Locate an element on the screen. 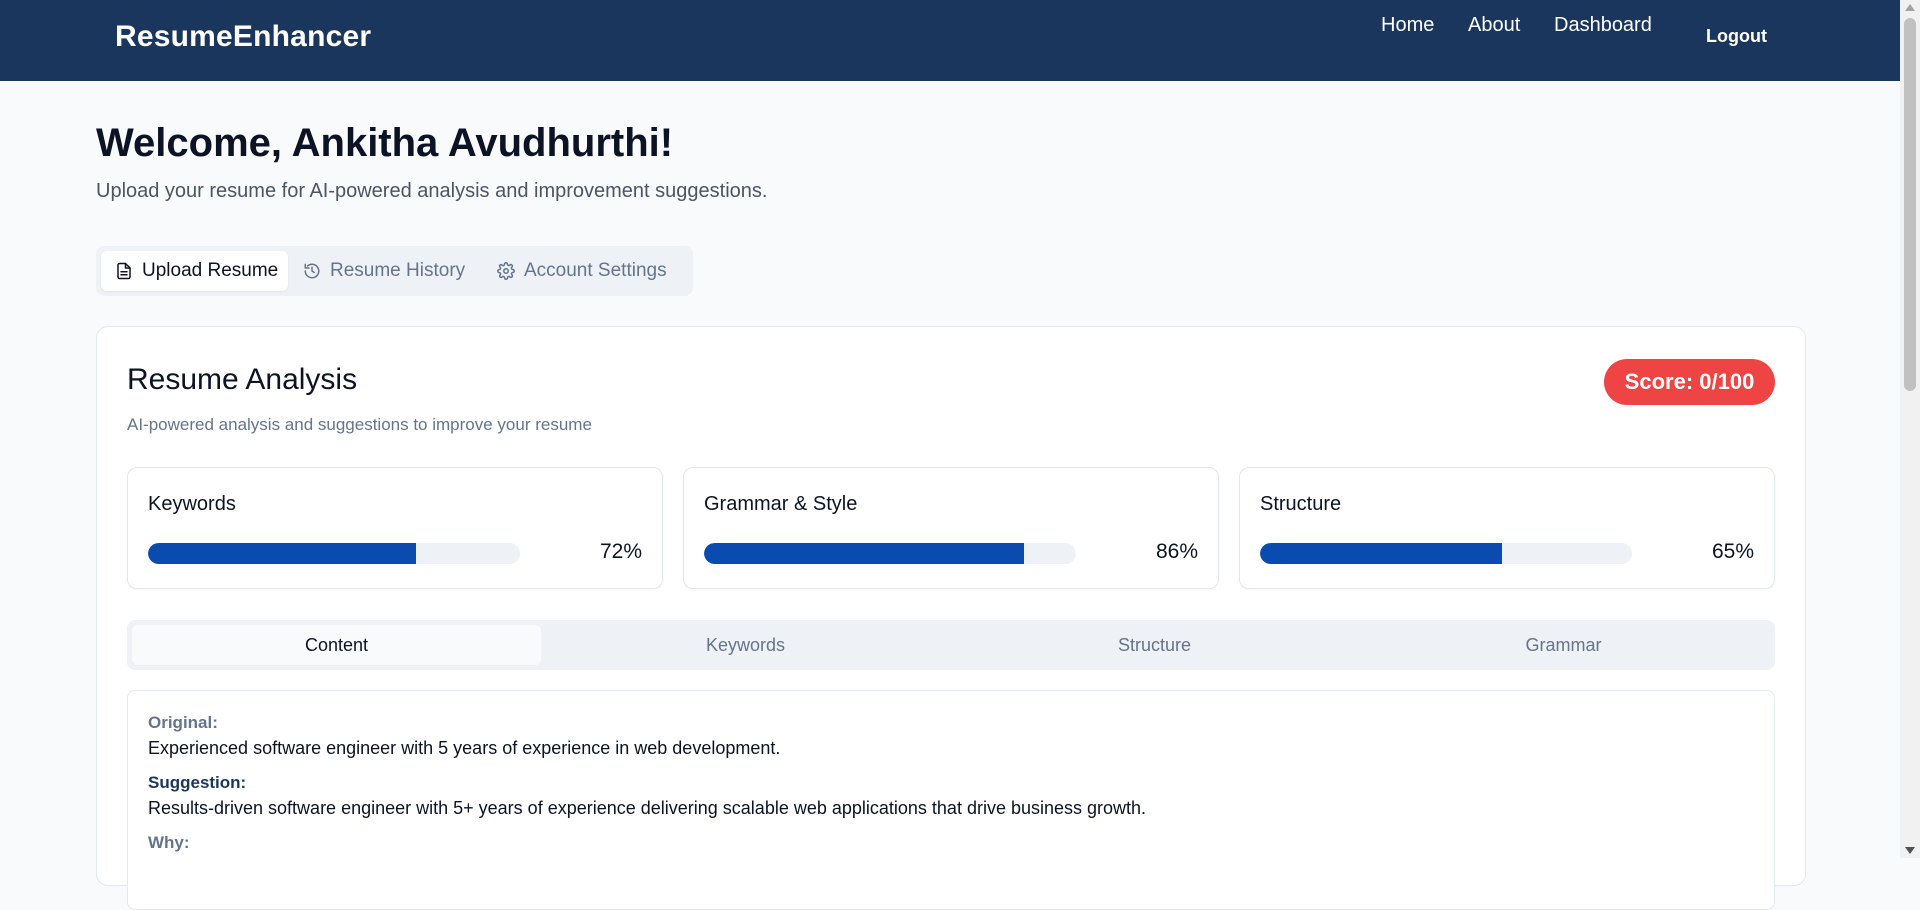 Image resolution: width=1920 pixels, height=910 pixels. analysis-subtab-bar: Content Keywords Structure Grammar is located at coordinates (951, 645).